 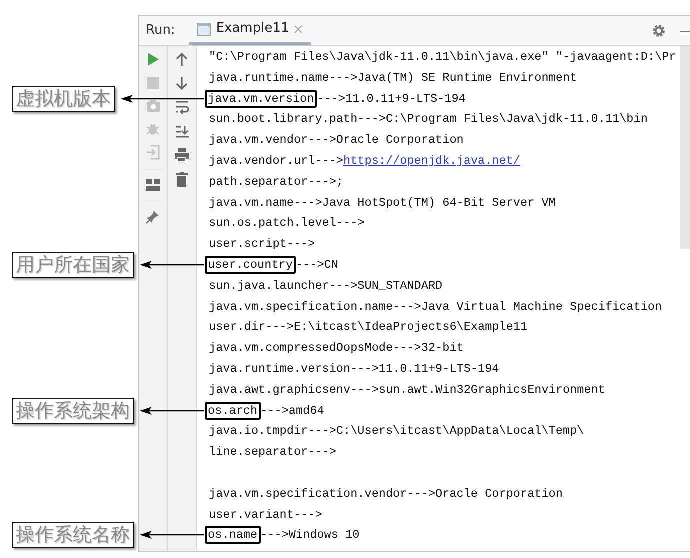 I want to click on console-line: java.vm.name--->Java HotSpot(TM) 64-Bit Server VM, so click(x=383, y=203).